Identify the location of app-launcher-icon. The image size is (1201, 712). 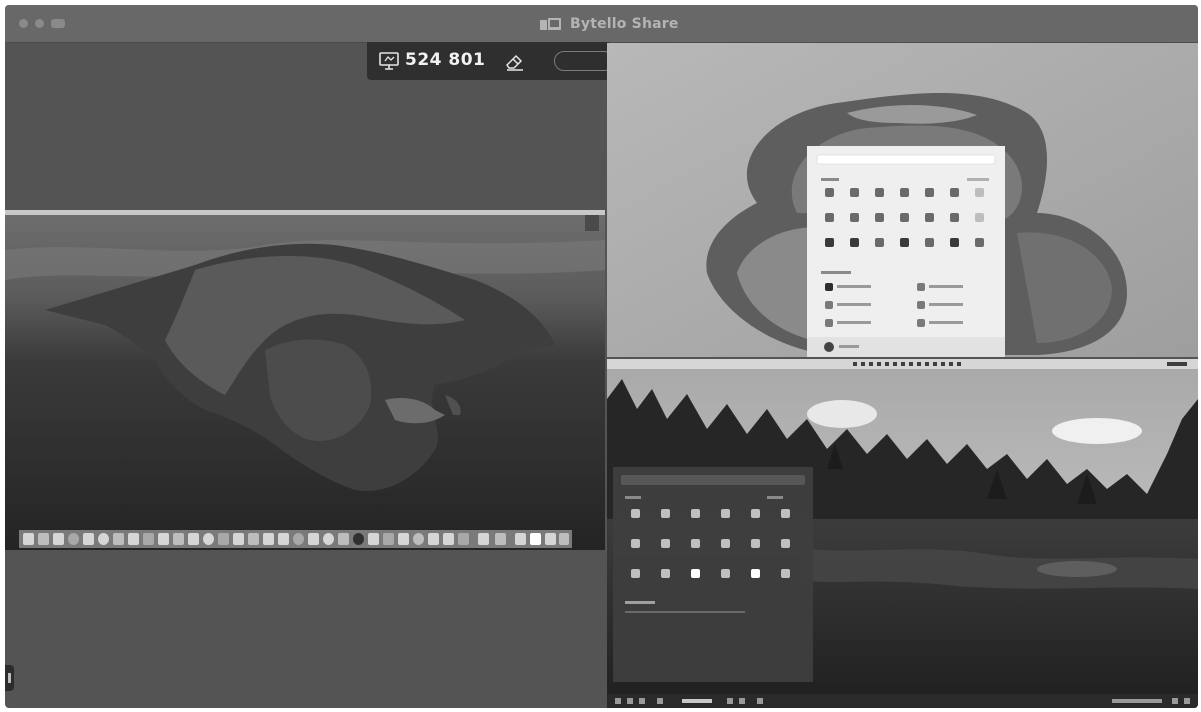
(713, 574).